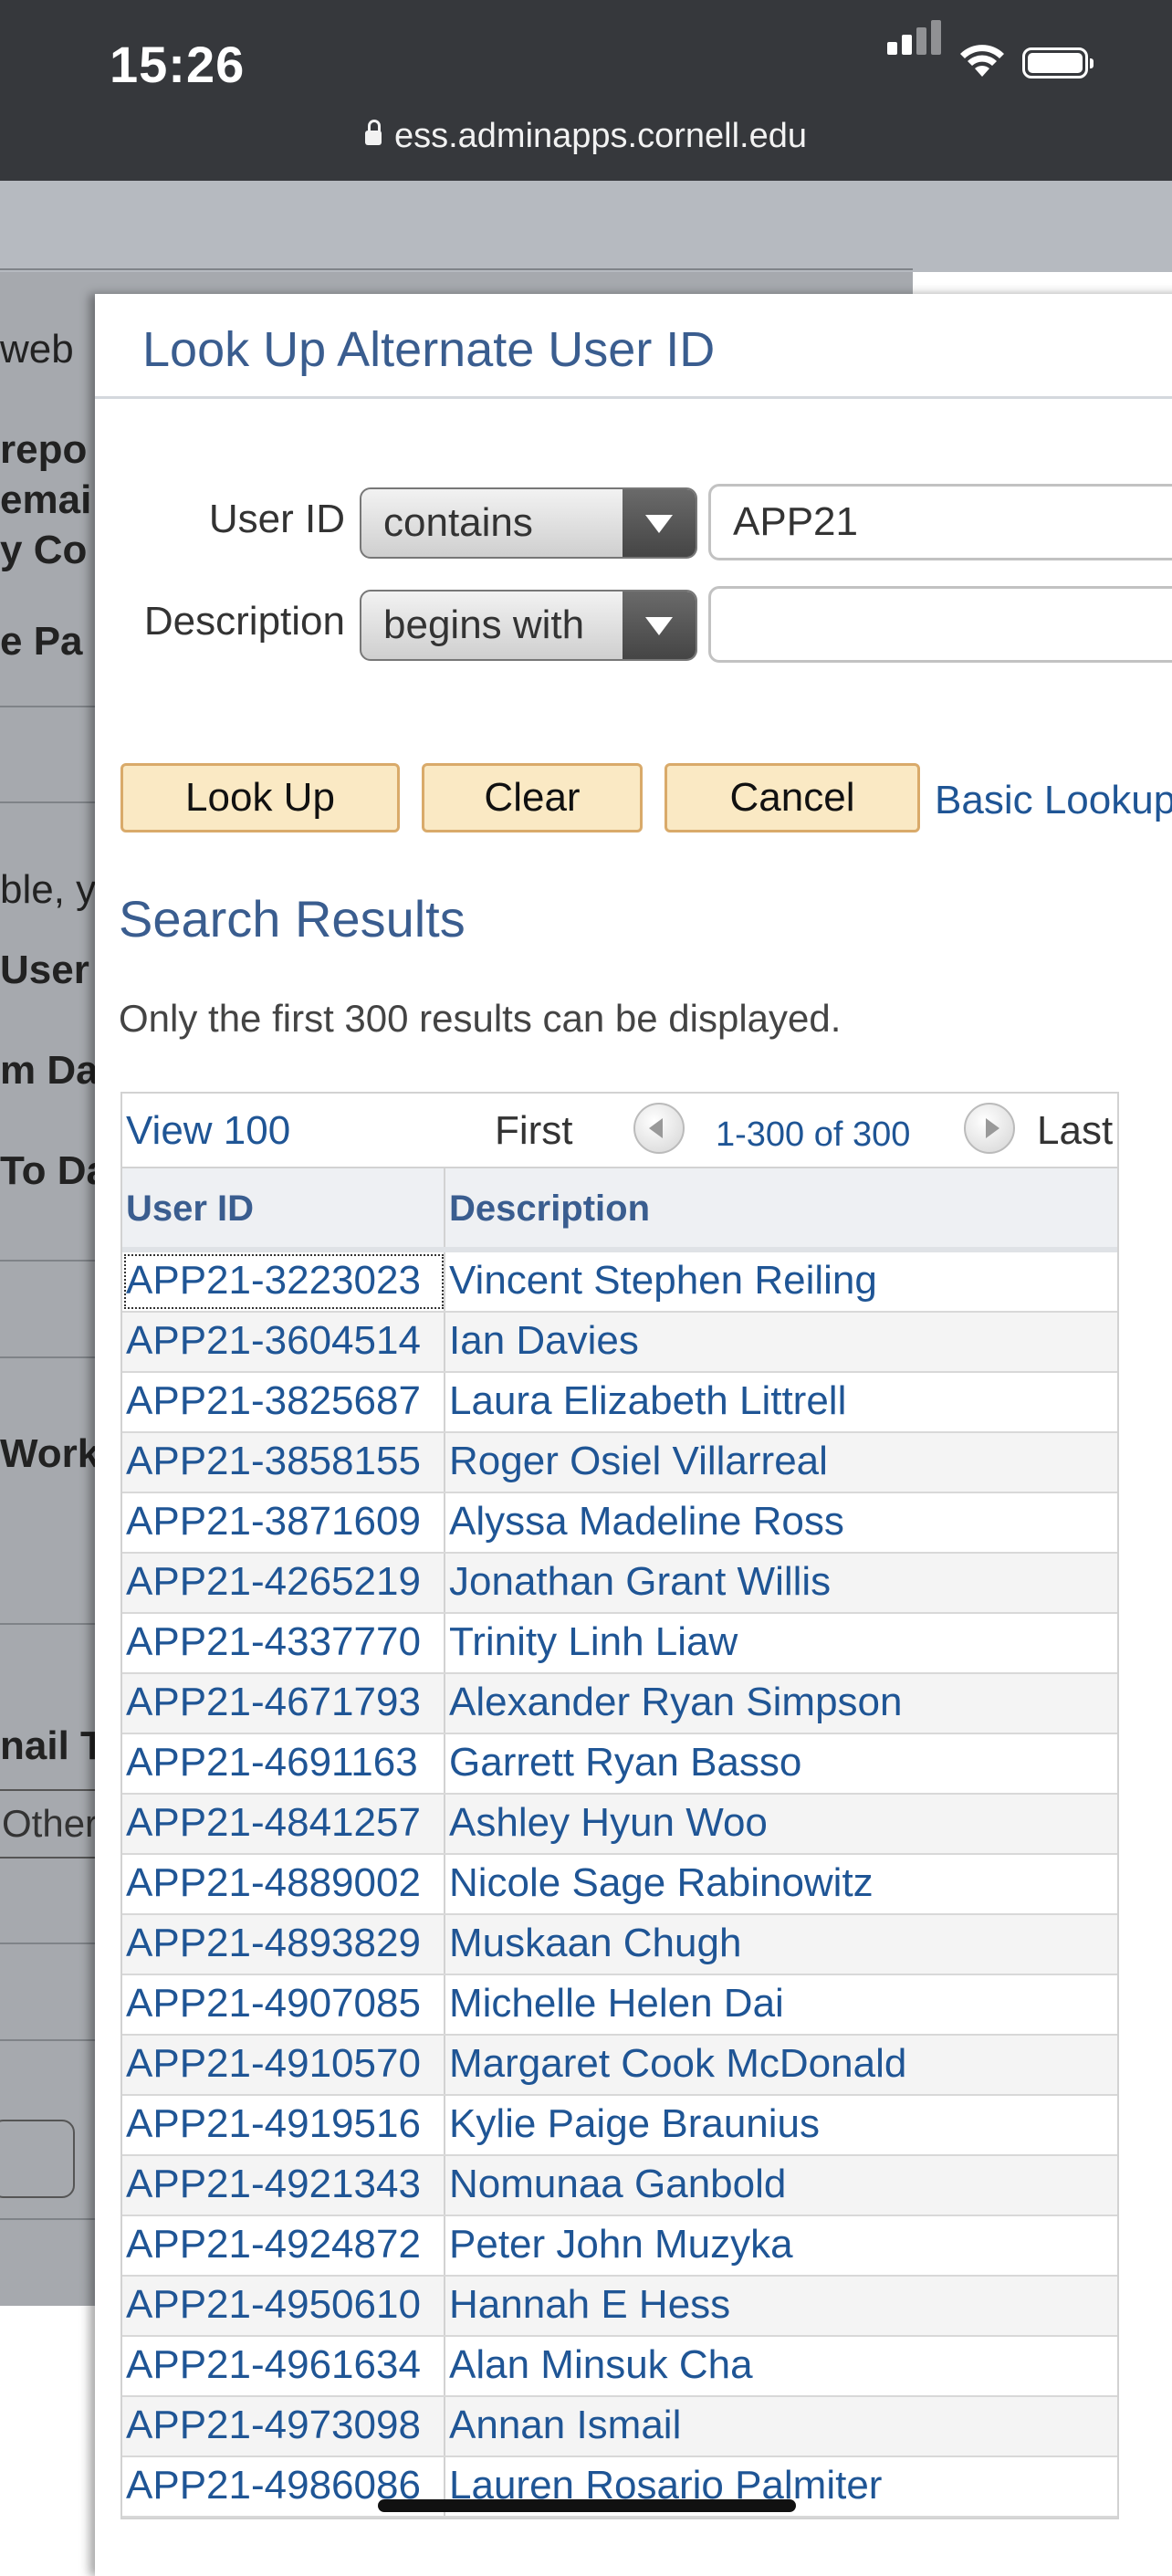  I want to click on user-id-cell: APP21-4265219, so click(283, 1583).